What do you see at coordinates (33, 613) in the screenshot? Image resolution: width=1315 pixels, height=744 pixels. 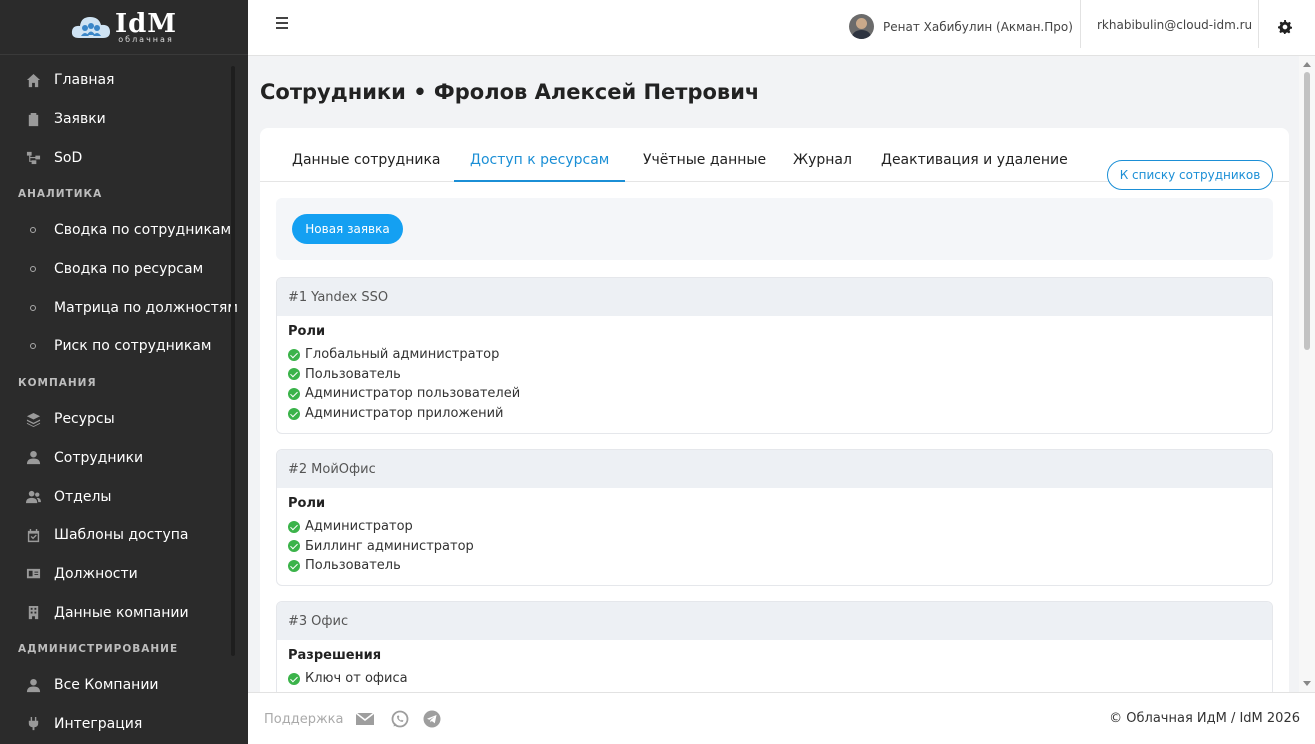 I see `building-icon` at bounding box center [33, 613].